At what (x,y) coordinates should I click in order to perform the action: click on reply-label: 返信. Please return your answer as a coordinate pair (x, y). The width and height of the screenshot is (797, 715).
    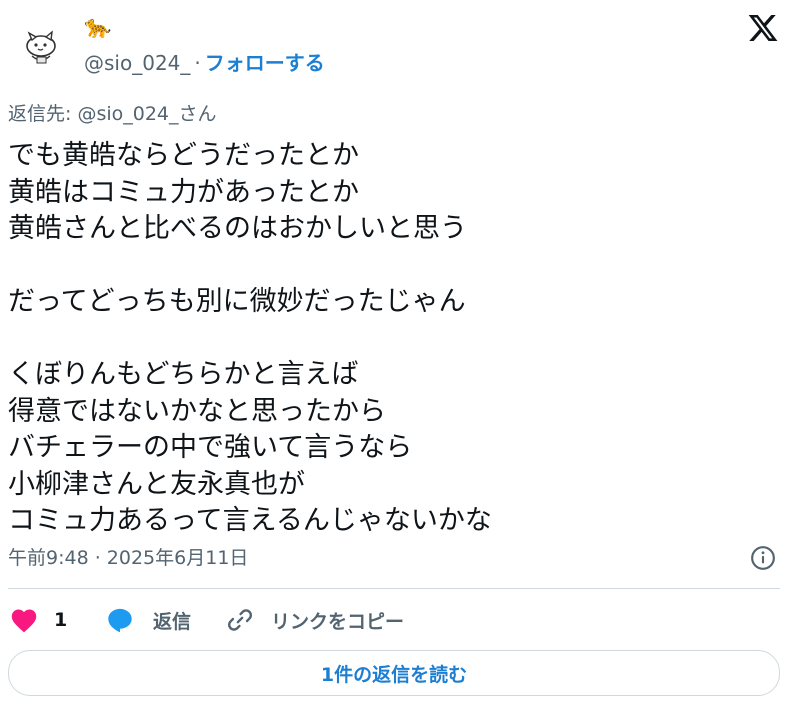
    Looking at the image, I should click on (172, 621).